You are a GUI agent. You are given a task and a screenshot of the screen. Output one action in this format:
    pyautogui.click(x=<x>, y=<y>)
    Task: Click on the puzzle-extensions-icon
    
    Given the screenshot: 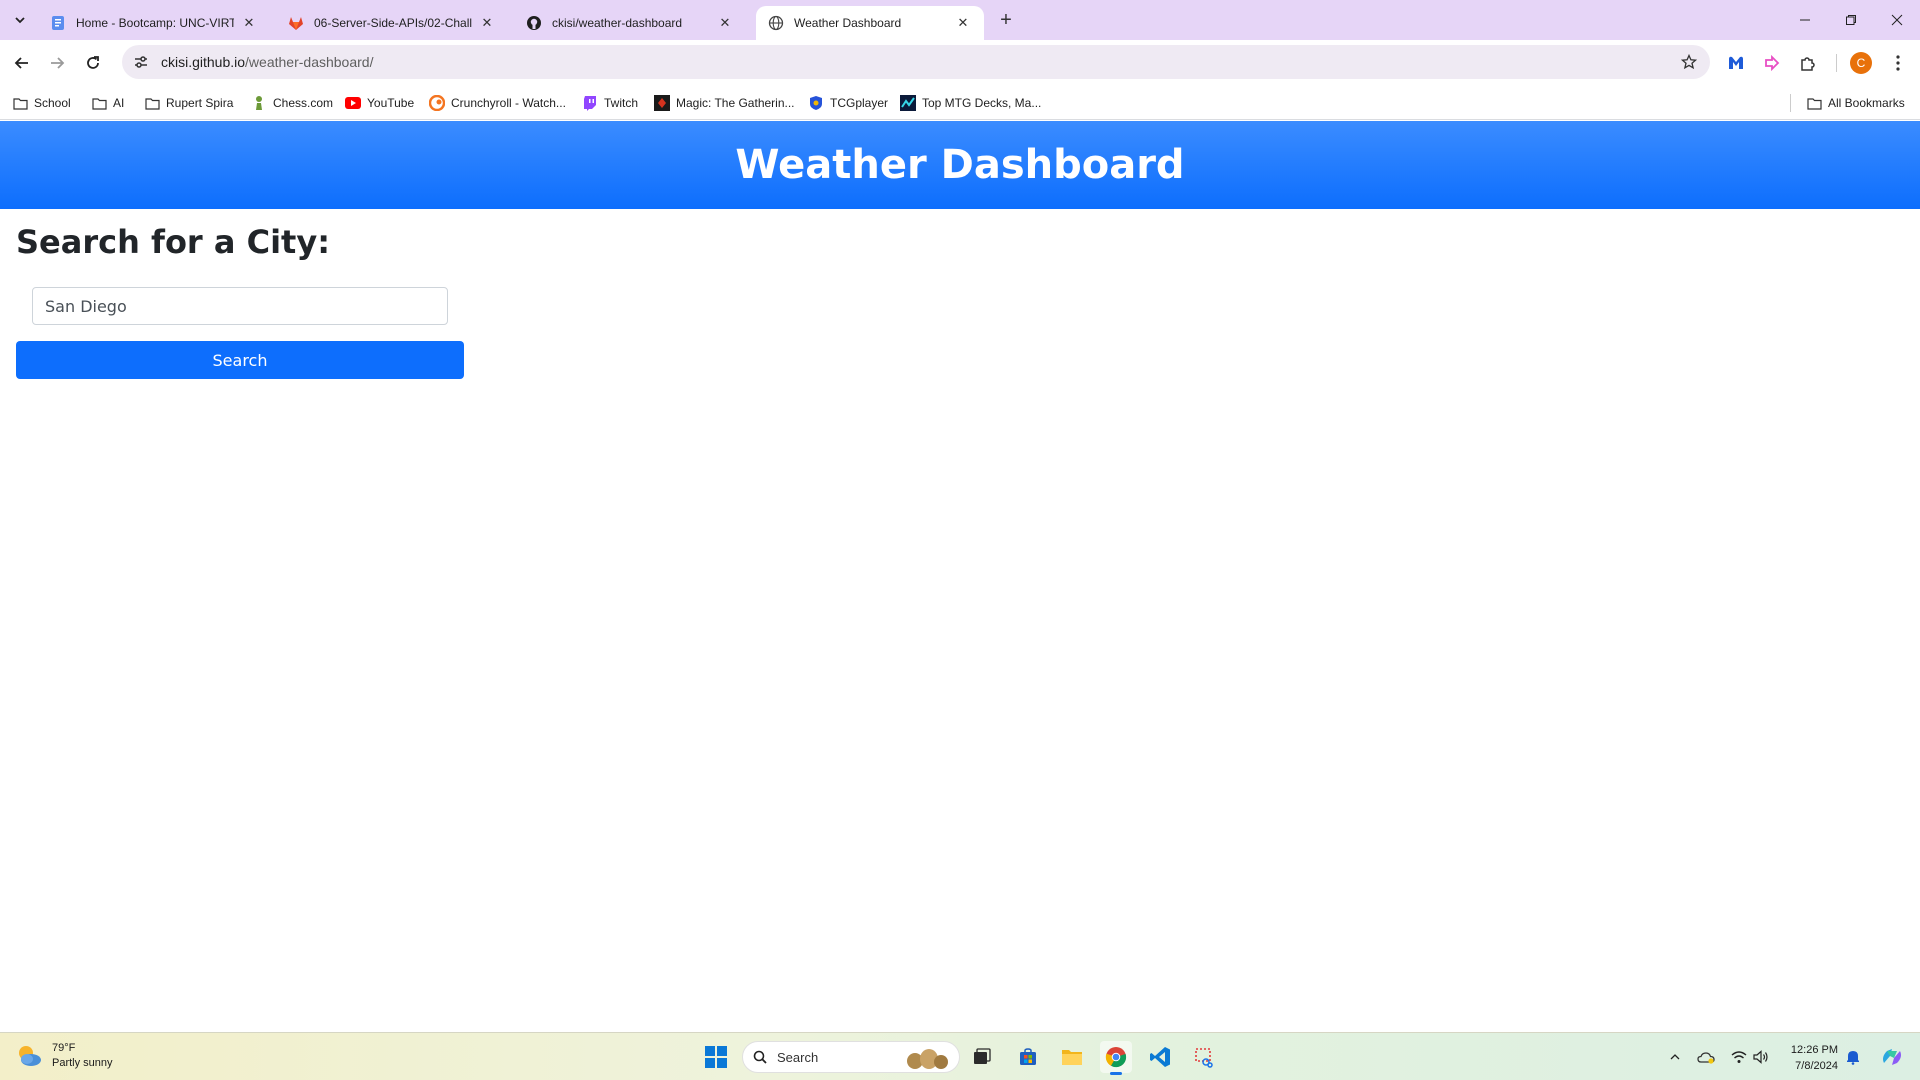 What is the action you would take?
    pyautogui.click(x=1808, y=63)
    